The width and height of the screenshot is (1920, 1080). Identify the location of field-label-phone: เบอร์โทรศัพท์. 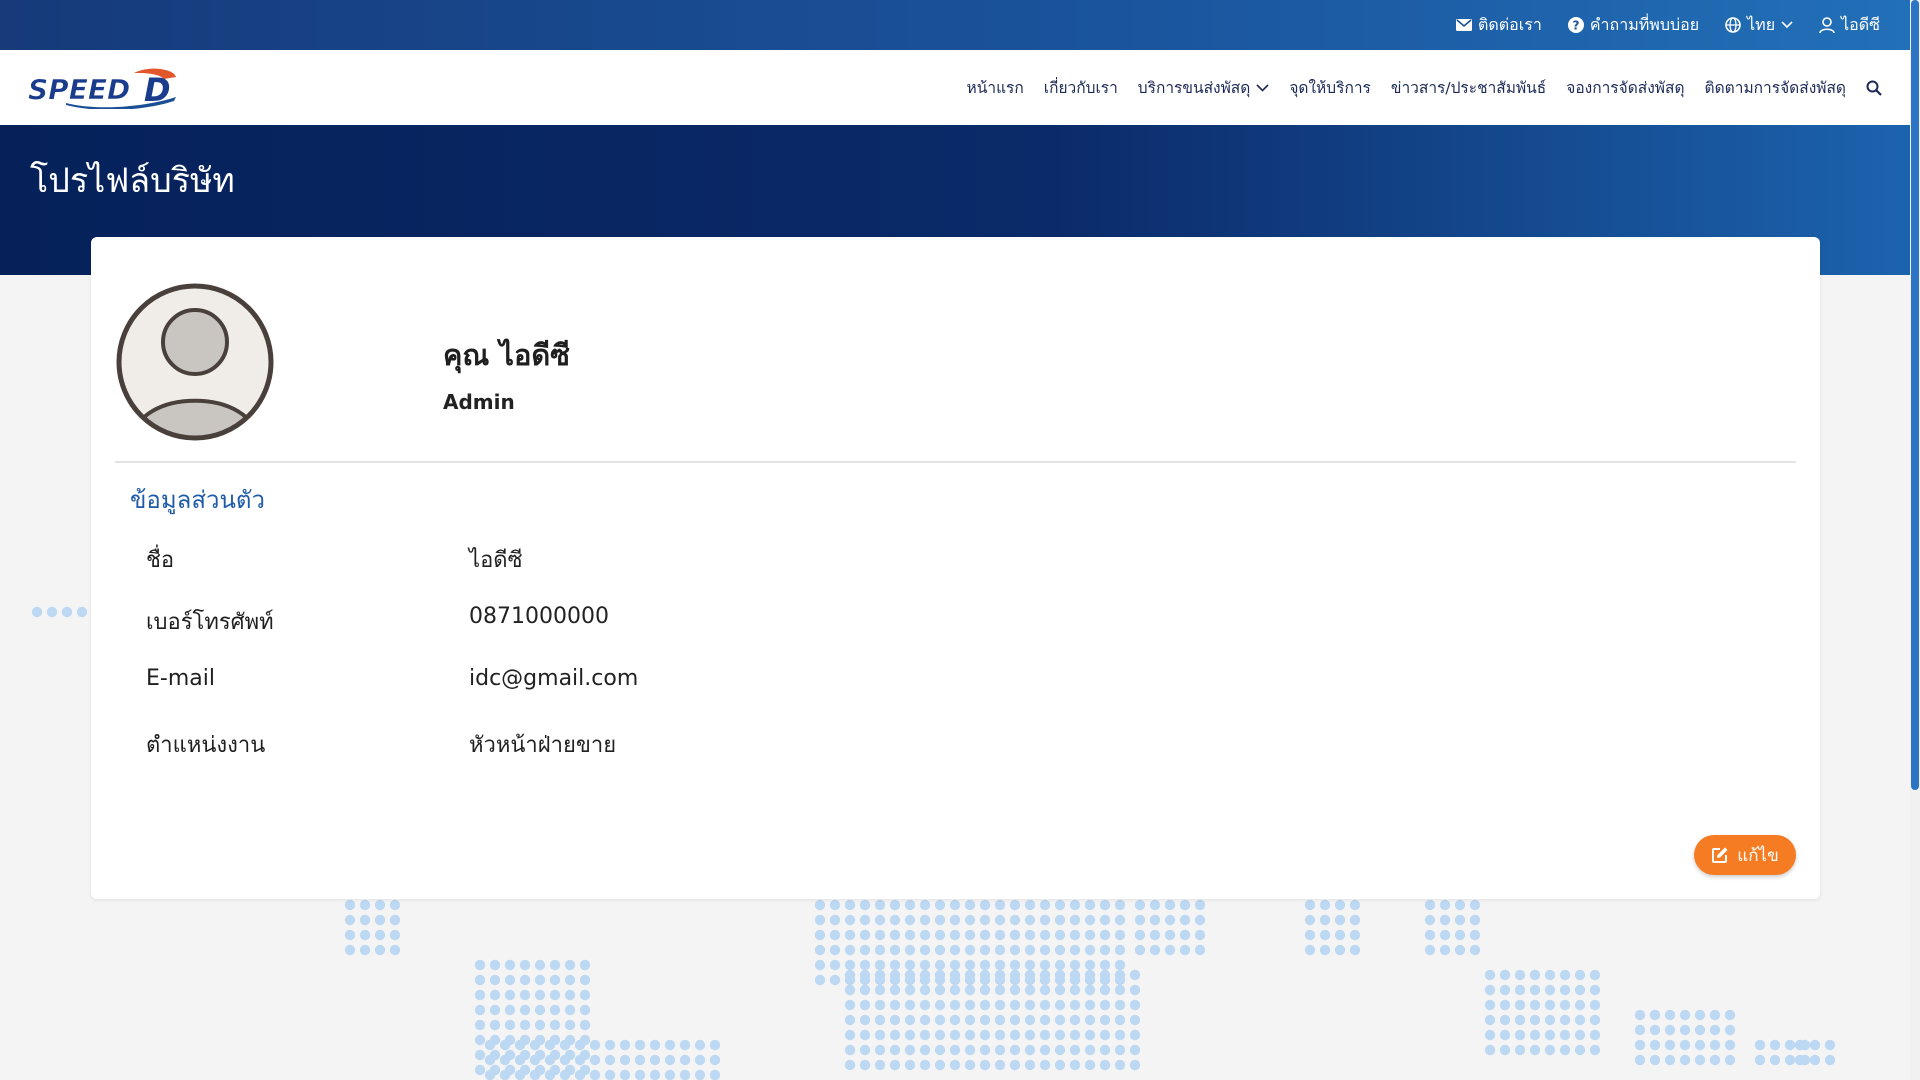
(210, 622).